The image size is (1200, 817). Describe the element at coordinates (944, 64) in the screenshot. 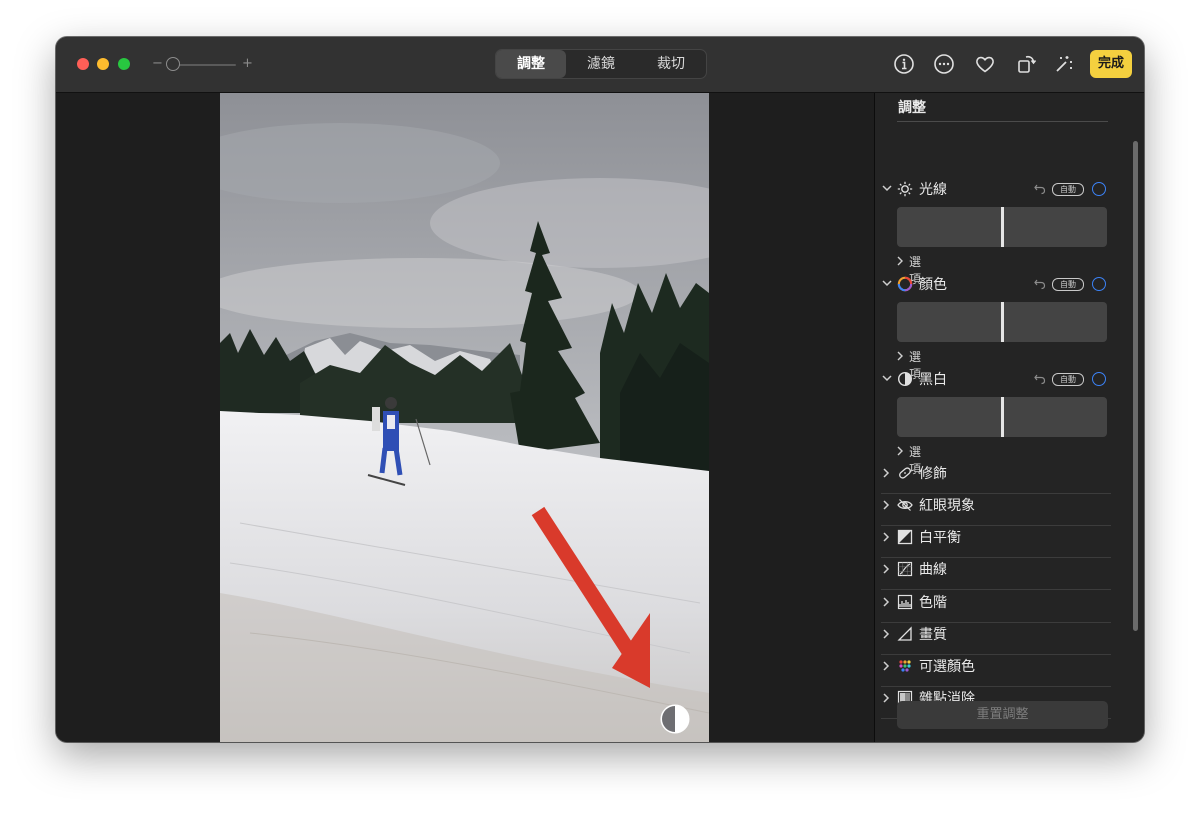

I see `more-icon` at that location.